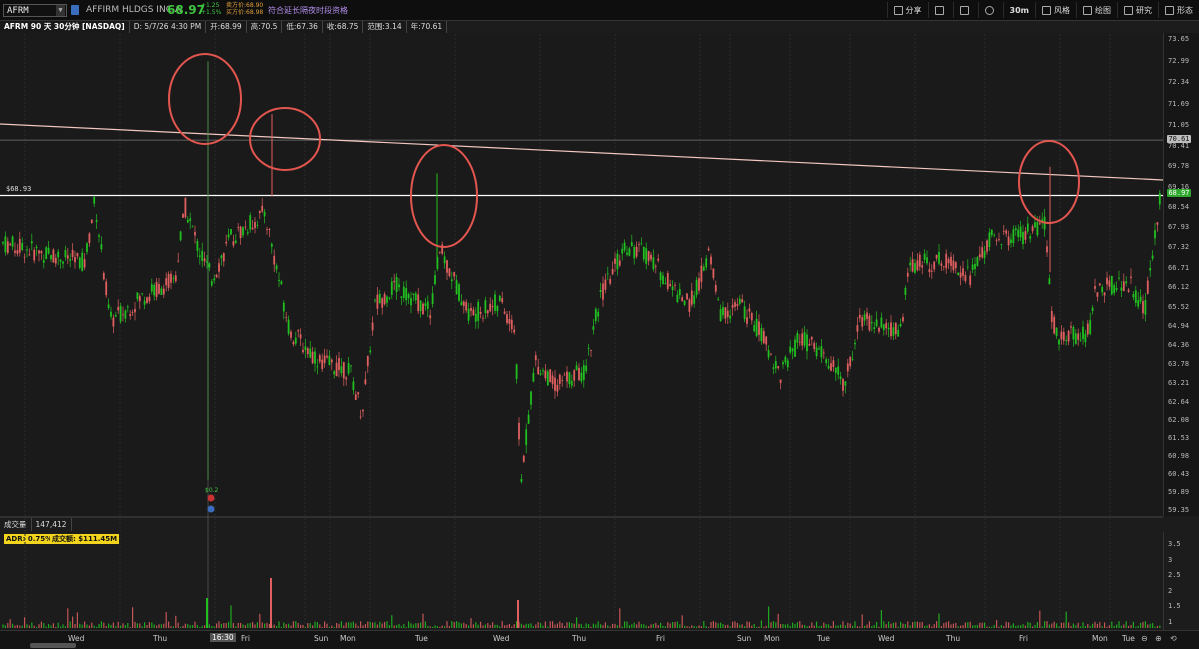  I want to click on time-label: Sun, so click(744, 638).